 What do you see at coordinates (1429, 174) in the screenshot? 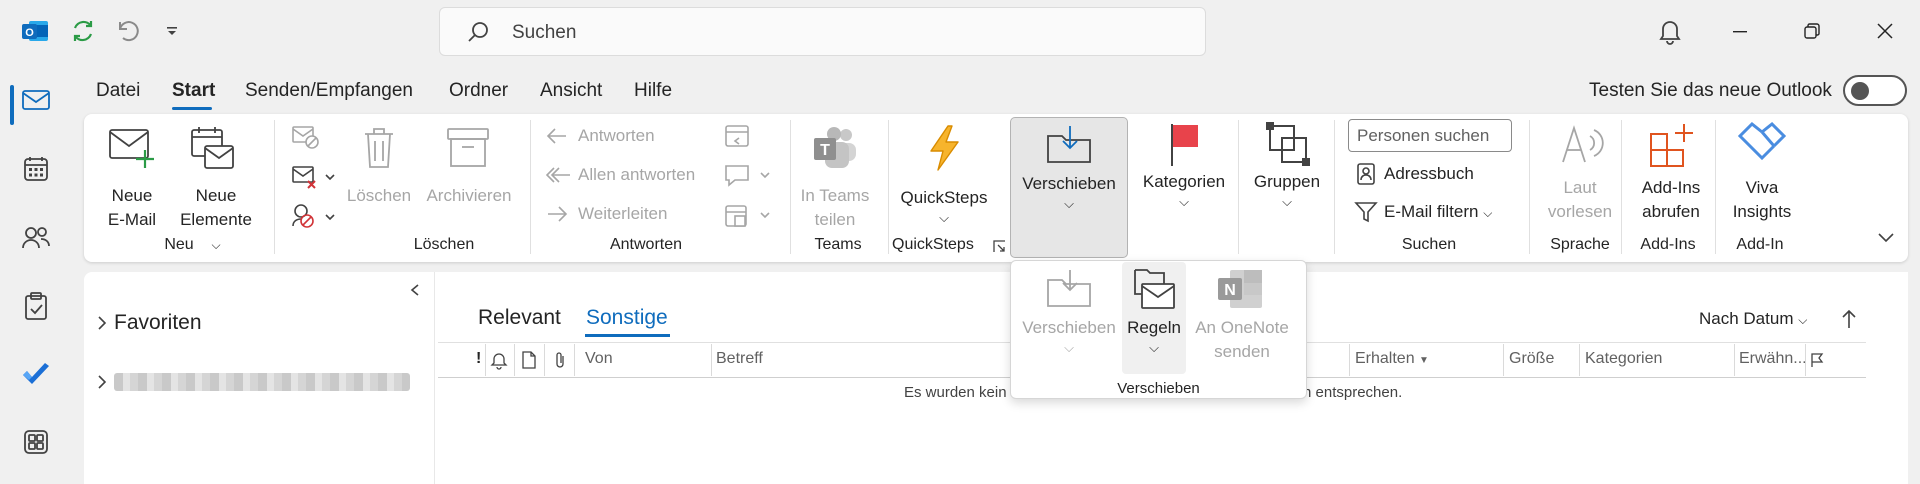
I see `address-book-button: Adressbuch` at bounding box center [1429, 174].